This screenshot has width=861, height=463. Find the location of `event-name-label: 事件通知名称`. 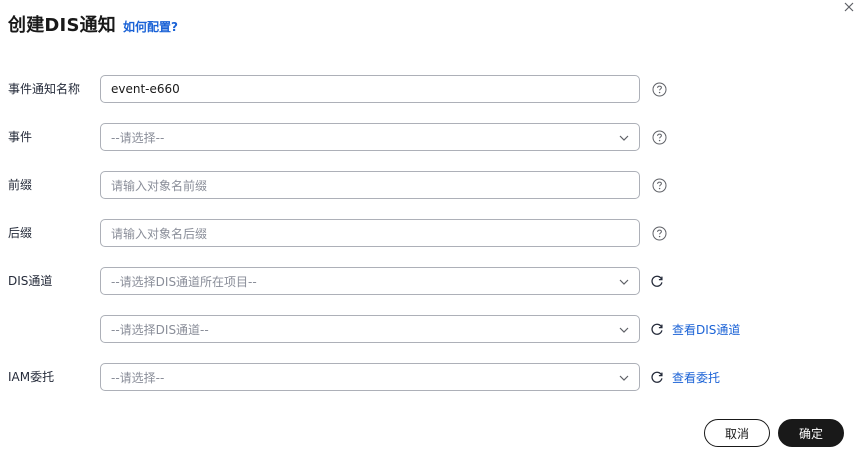

event-name-label: 事件通知名称 is located at coordinates (44, 89).